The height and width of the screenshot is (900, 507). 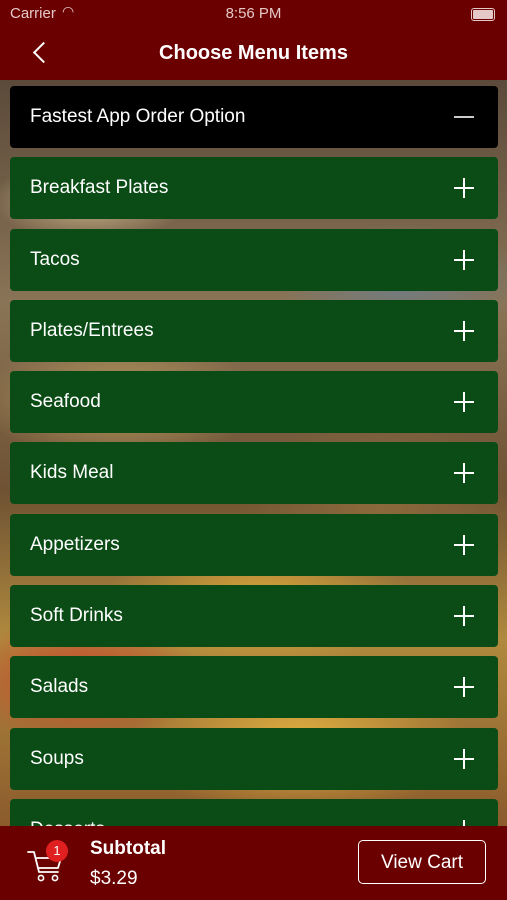 I want to click on menu-category-seafood: Seafood, so click(x=254, y=402).